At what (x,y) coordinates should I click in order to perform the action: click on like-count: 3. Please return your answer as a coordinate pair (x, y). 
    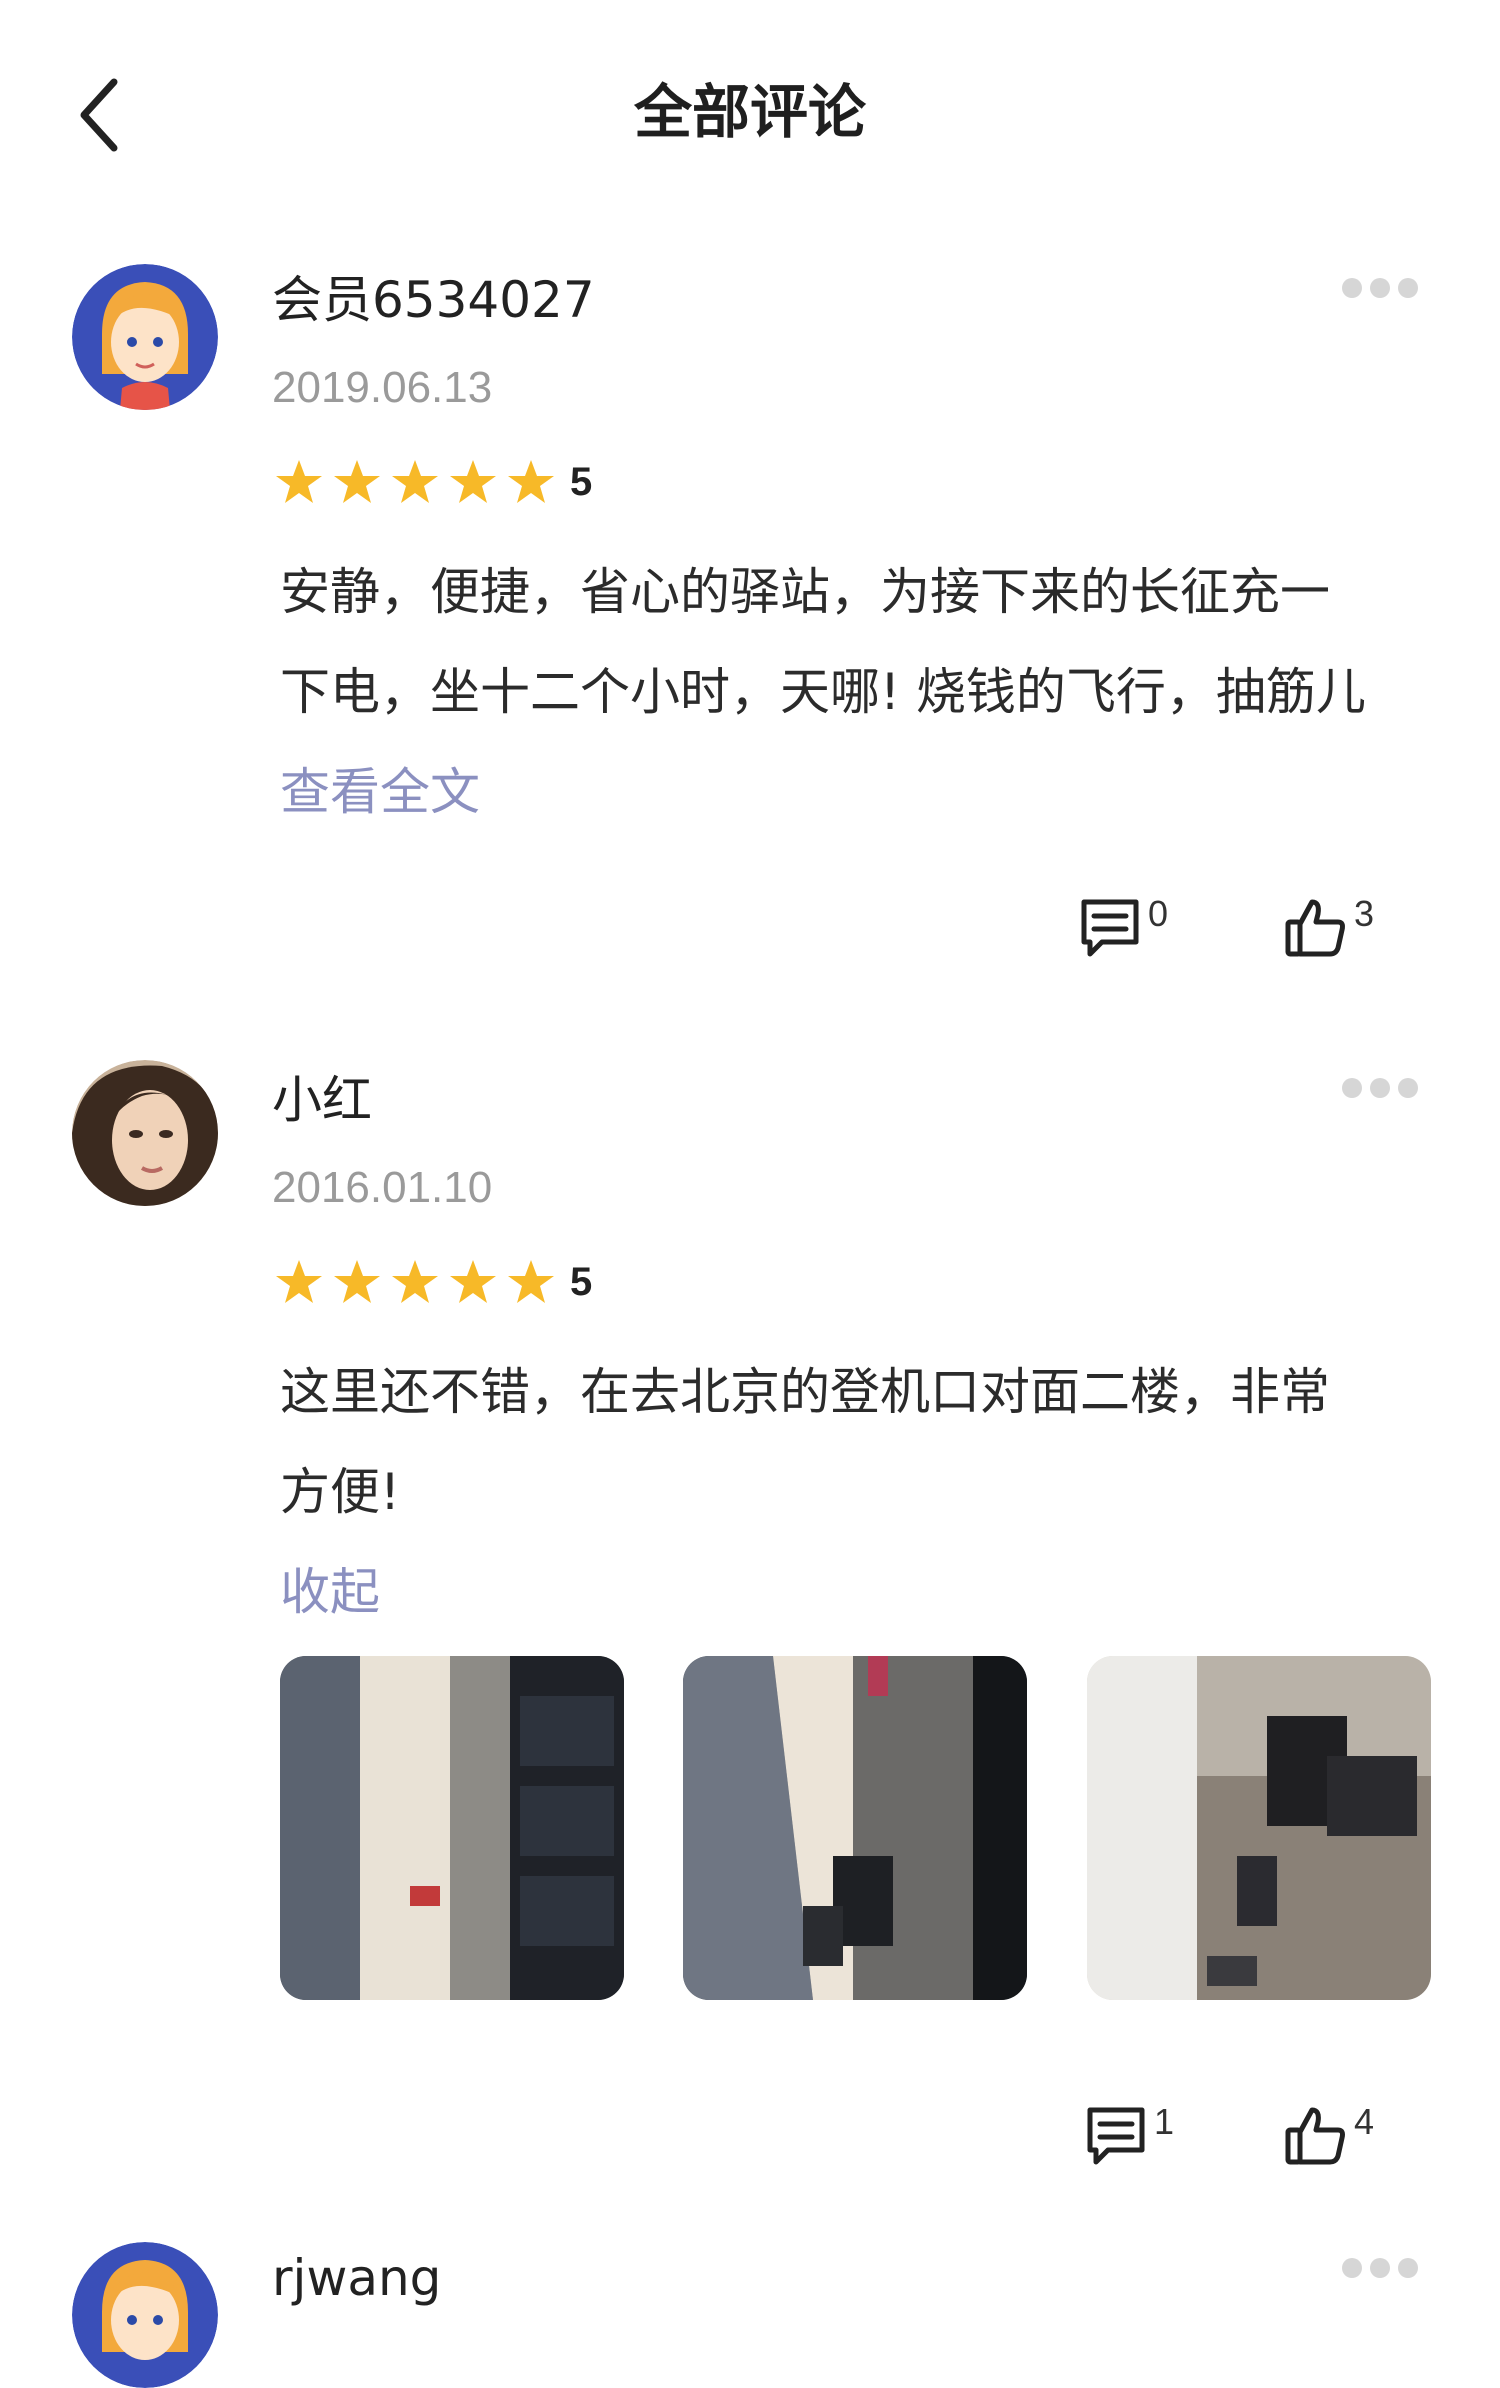
    Looking at the image, I should click on (1364, 913).